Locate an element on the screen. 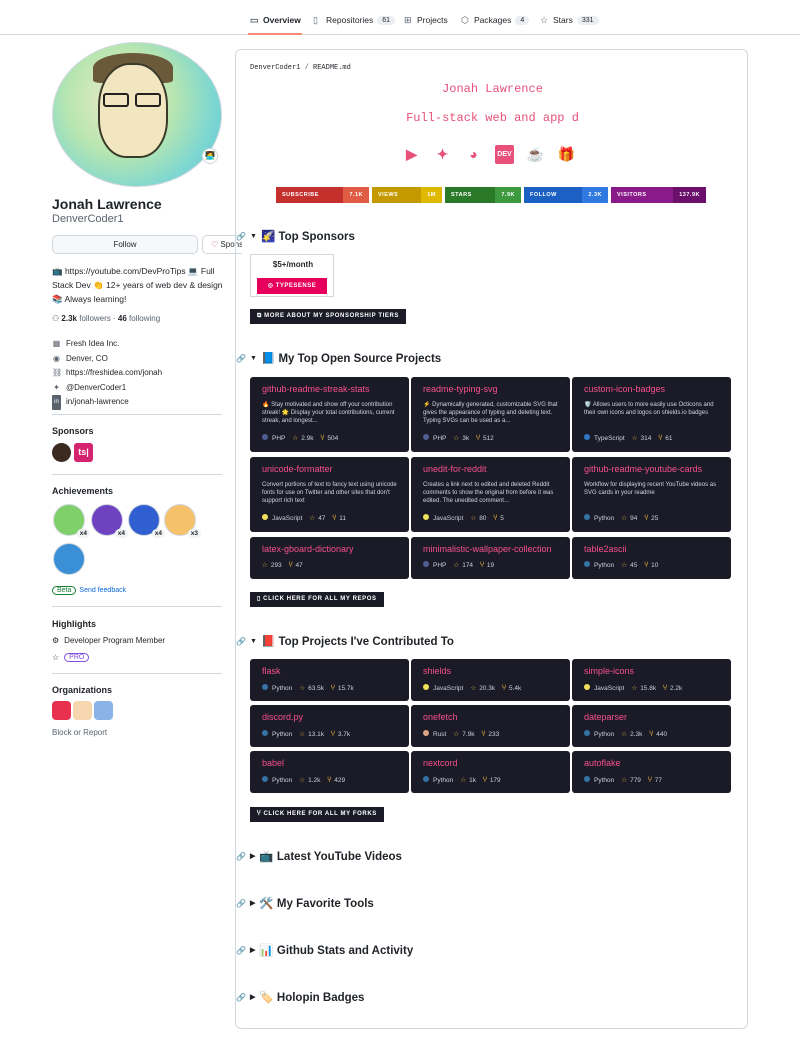 The width and height of the screenshot is (800, 1045). section-top-projects: 🔗 ▼ 📘 My Top Open Source Projects is located at coordinates (338, 358).